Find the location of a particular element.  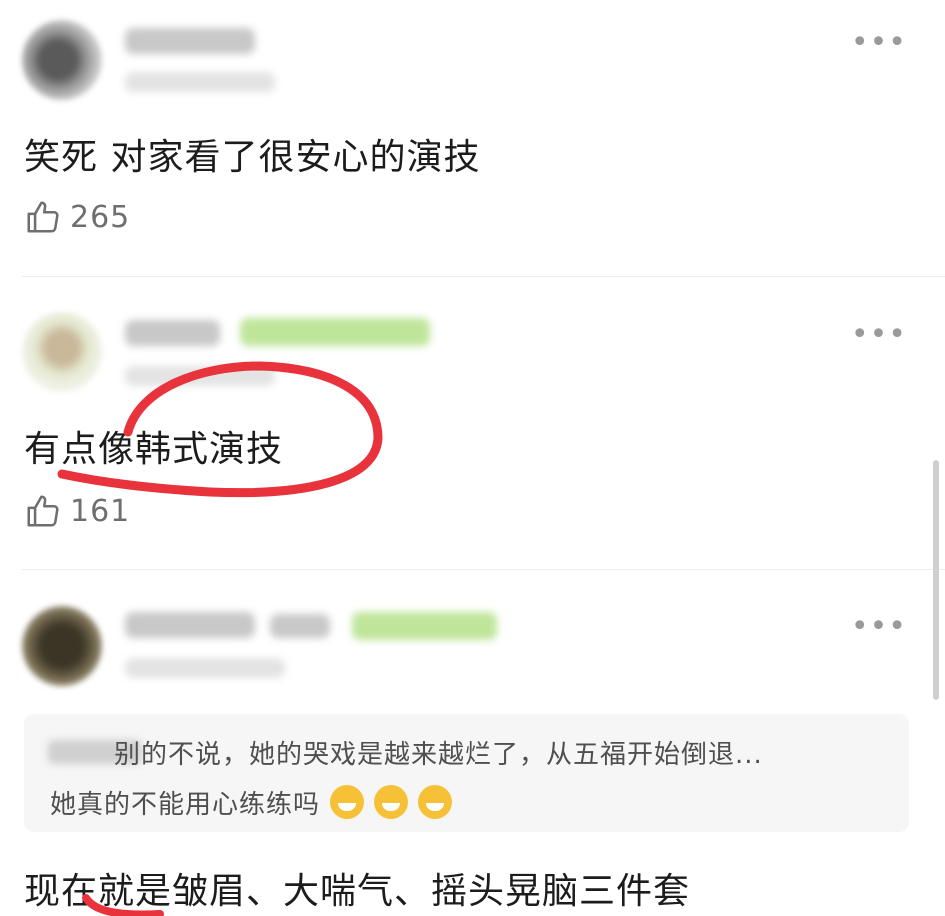

like-count: 161 is located at coordinates (100, 511).